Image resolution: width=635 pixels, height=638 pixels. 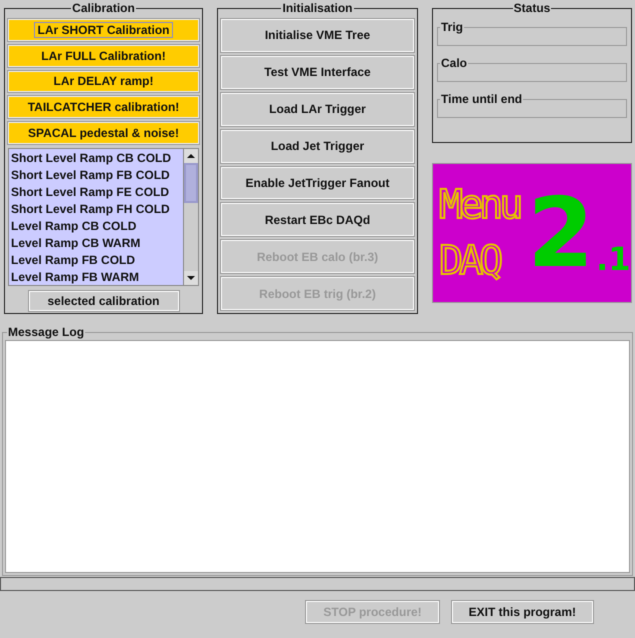 I want to click on calibration-button: LAr FULL Calibration!, so click(x=103, y=55).